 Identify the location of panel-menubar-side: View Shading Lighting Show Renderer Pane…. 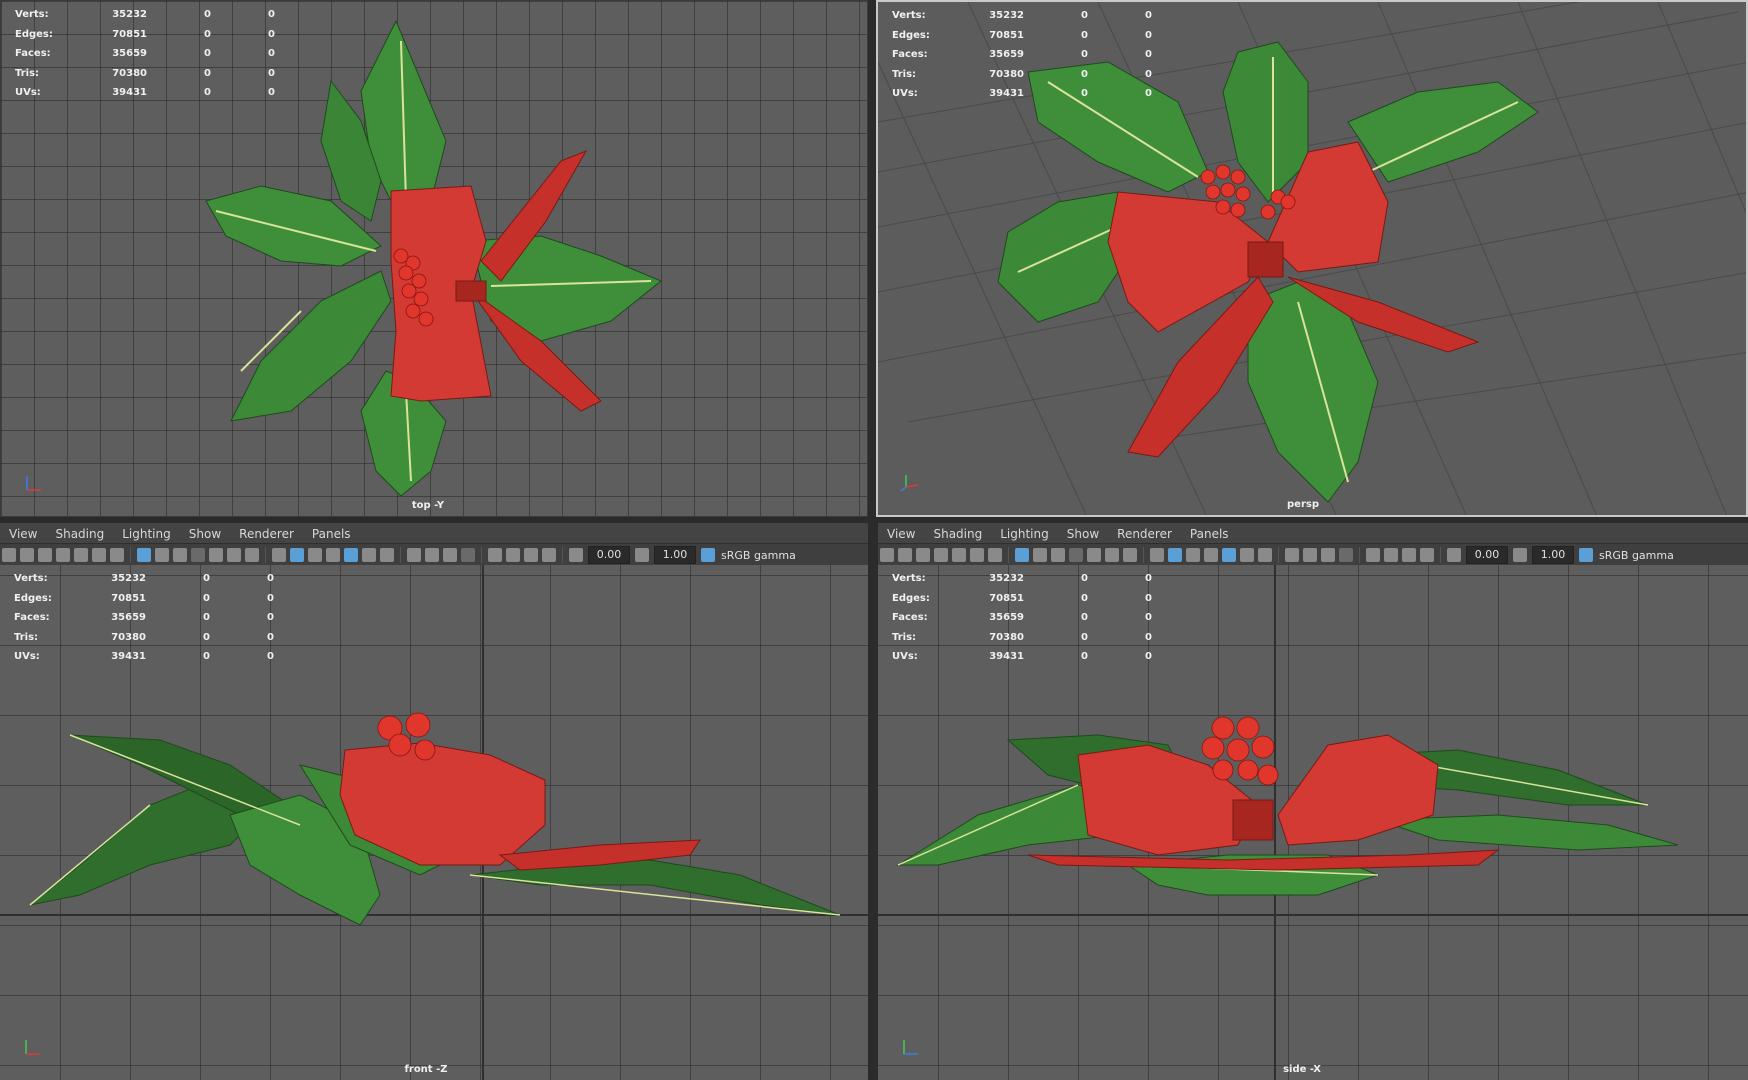
(1313, 534).